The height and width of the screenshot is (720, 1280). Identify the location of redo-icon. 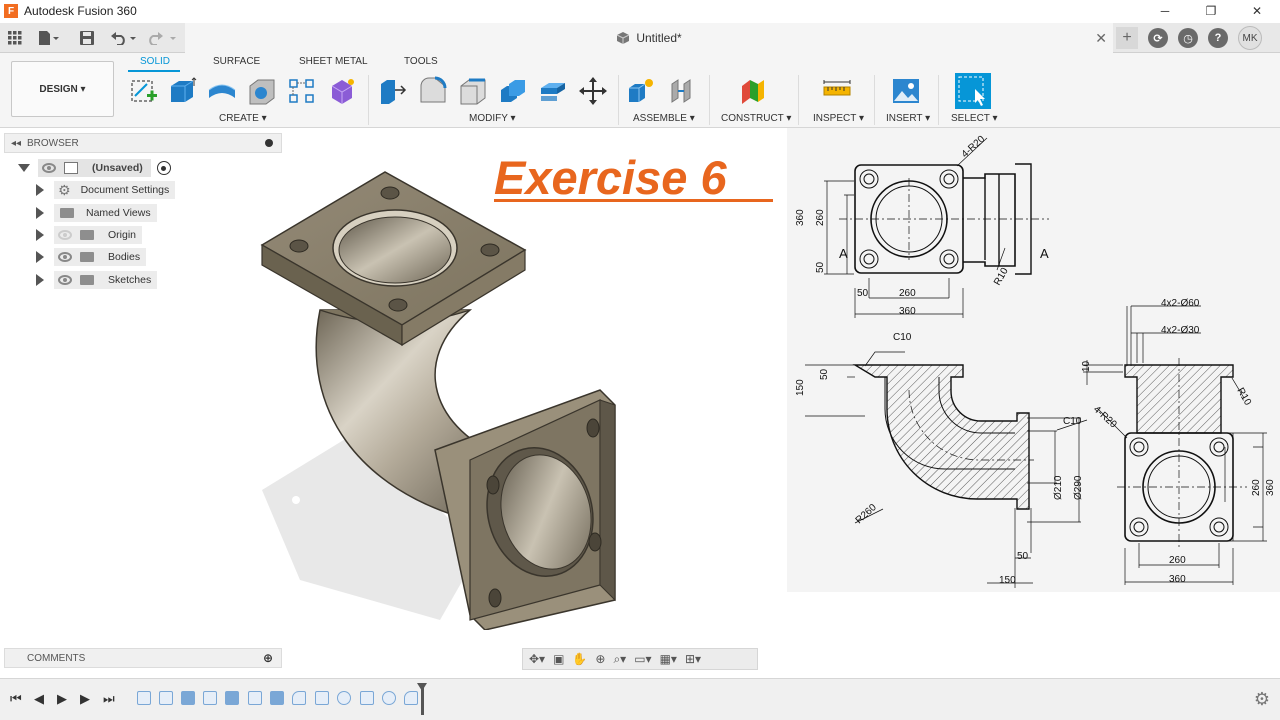
(163, 38).